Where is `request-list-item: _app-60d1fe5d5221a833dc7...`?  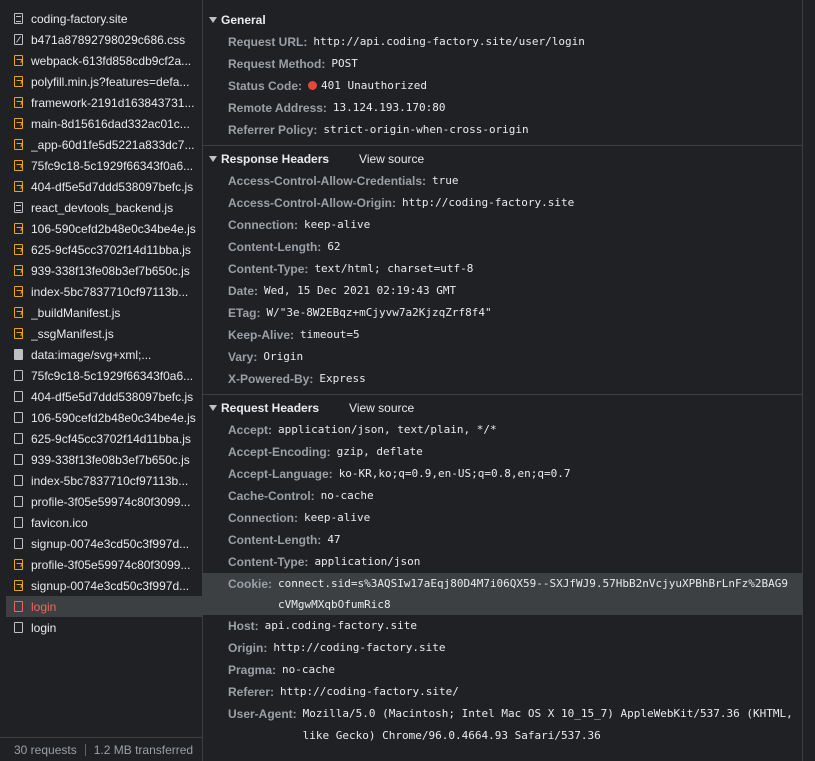
request-list-item: _app-60d1fe5d5221a833dc7... is located at coordinates (104, 144).